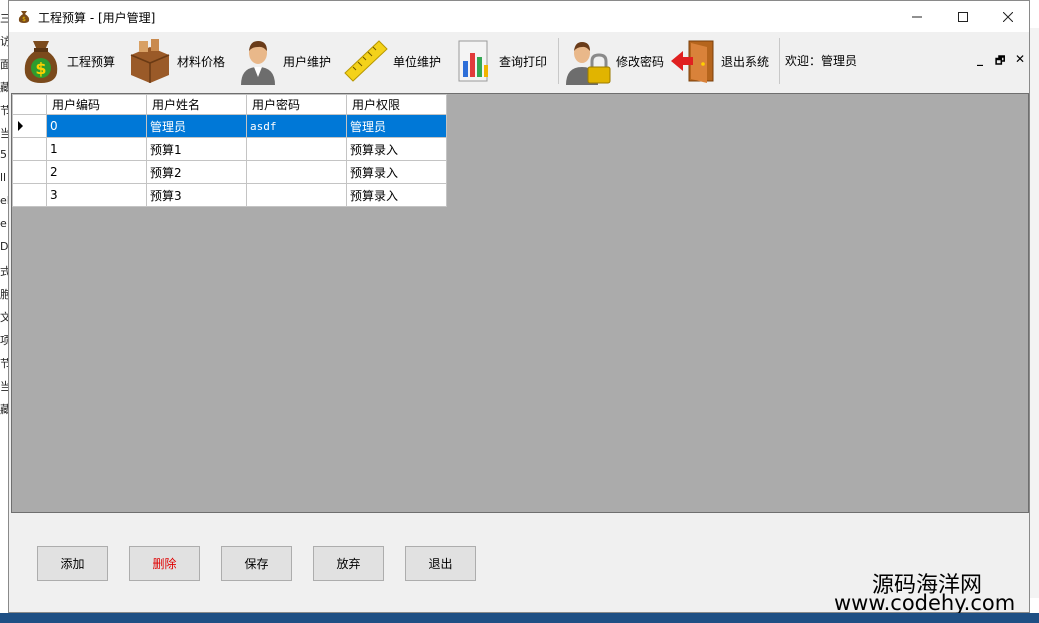 The height and width of the screenshot is (623, 1039). I want to click on cell-user-code: 3, so click(96, 195).